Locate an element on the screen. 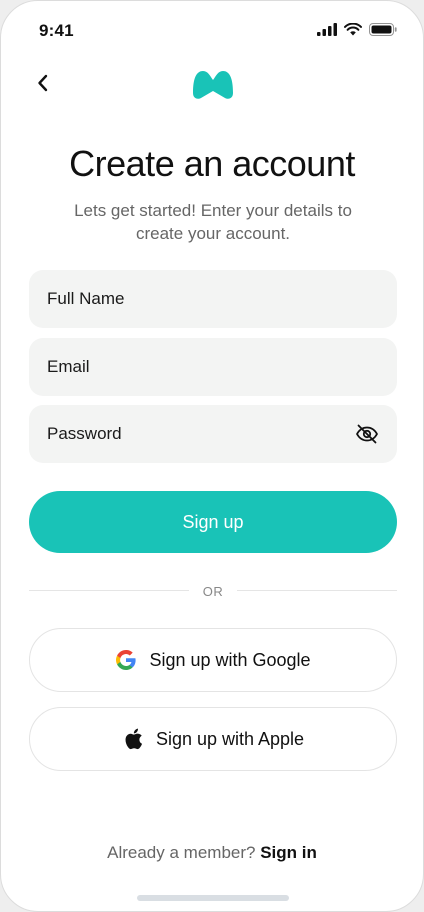 The width and height of the screenshot is (424, 912). home-indicator is located at coordinates (213, 898).